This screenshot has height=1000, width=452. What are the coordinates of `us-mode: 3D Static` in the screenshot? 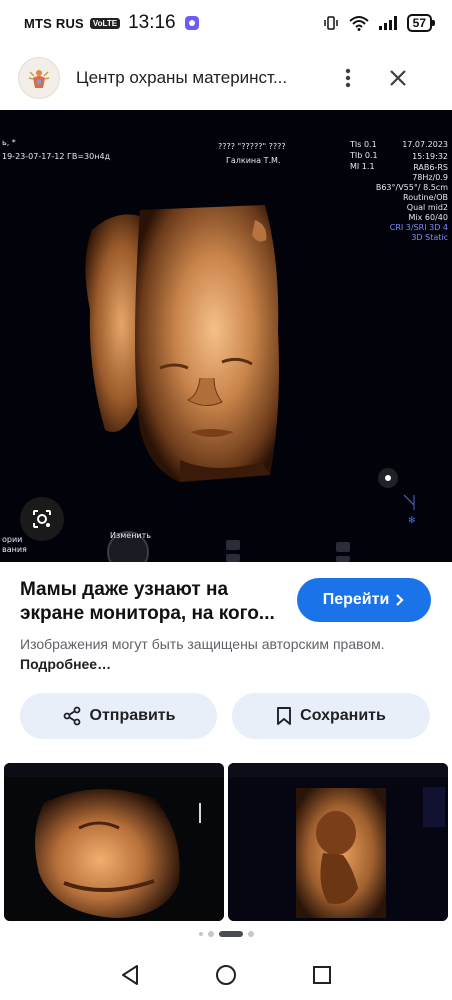 It's located at (429, 237).